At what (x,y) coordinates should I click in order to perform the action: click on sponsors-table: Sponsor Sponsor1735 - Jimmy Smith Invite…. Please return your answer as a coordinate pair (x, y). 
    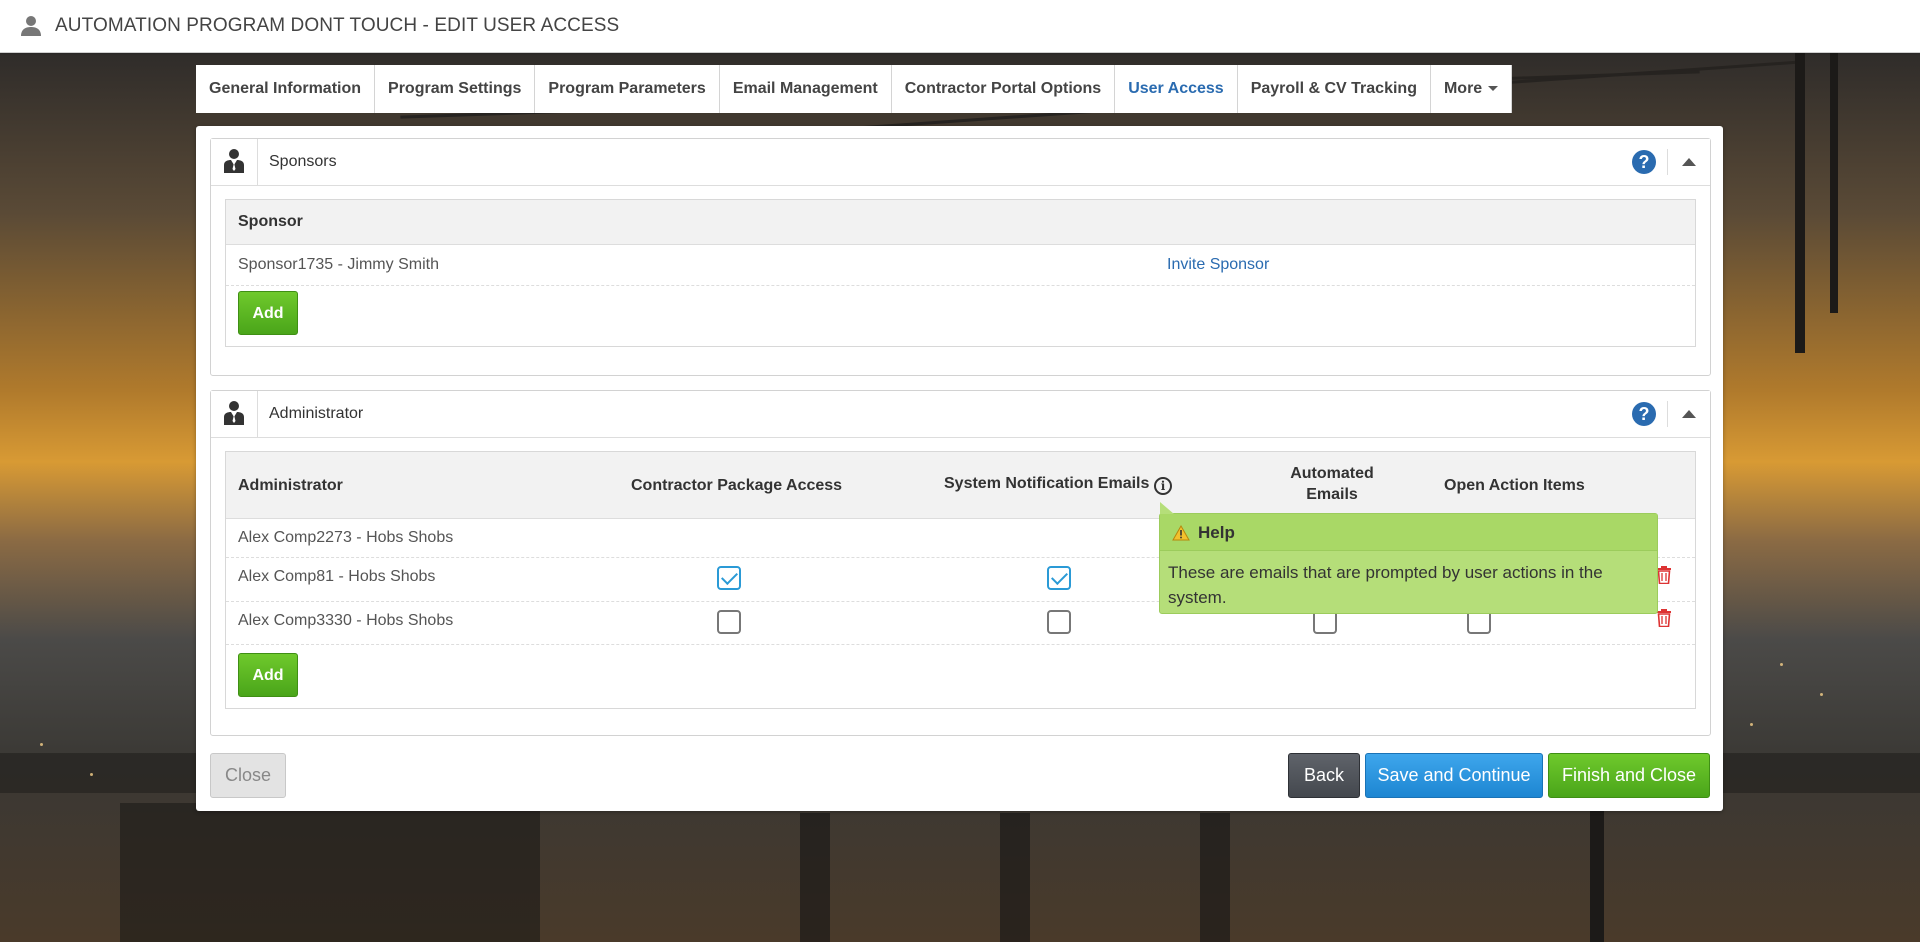
    Looking at the image, I should click on (960, 273).